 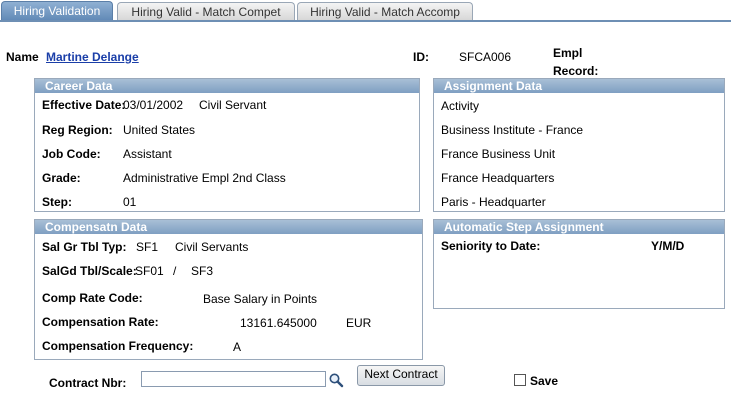 What do you see at coordinates (57, 202) in the screenshot?
I see `step-label: Step:` at bounding box center [57, 202].